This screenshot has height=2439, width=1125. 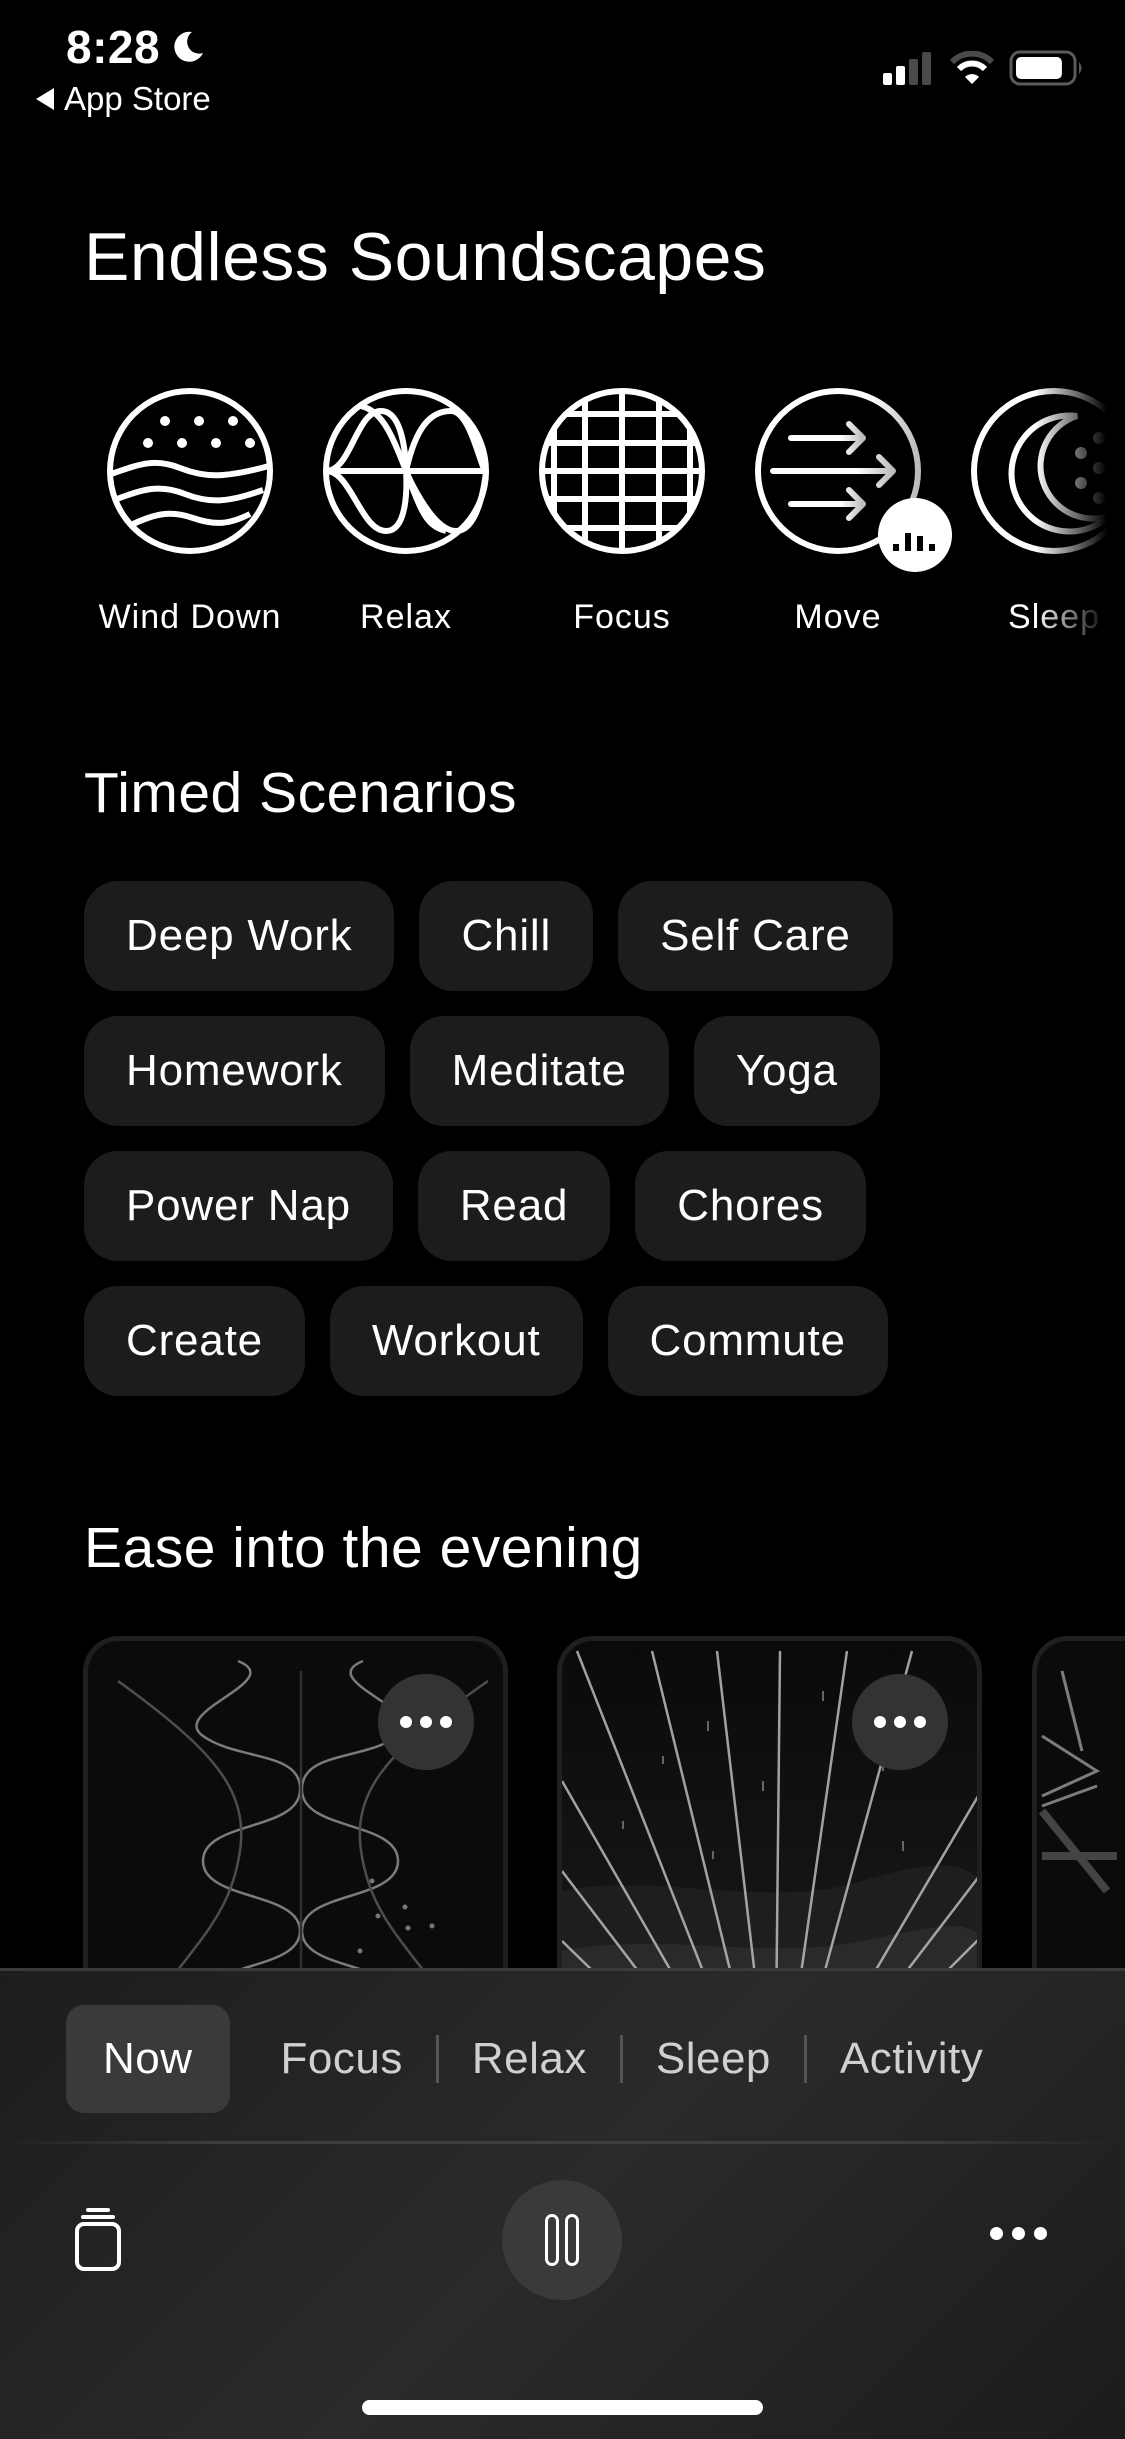 What do you see at coordinates (562, 2407) in the screenshot?
I see `home-indicator` at bounding box center [562, 2407].